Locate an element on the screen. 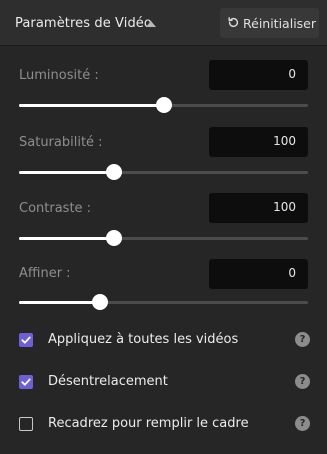  brightness-slider-fill is located at coordinates (91, 105).